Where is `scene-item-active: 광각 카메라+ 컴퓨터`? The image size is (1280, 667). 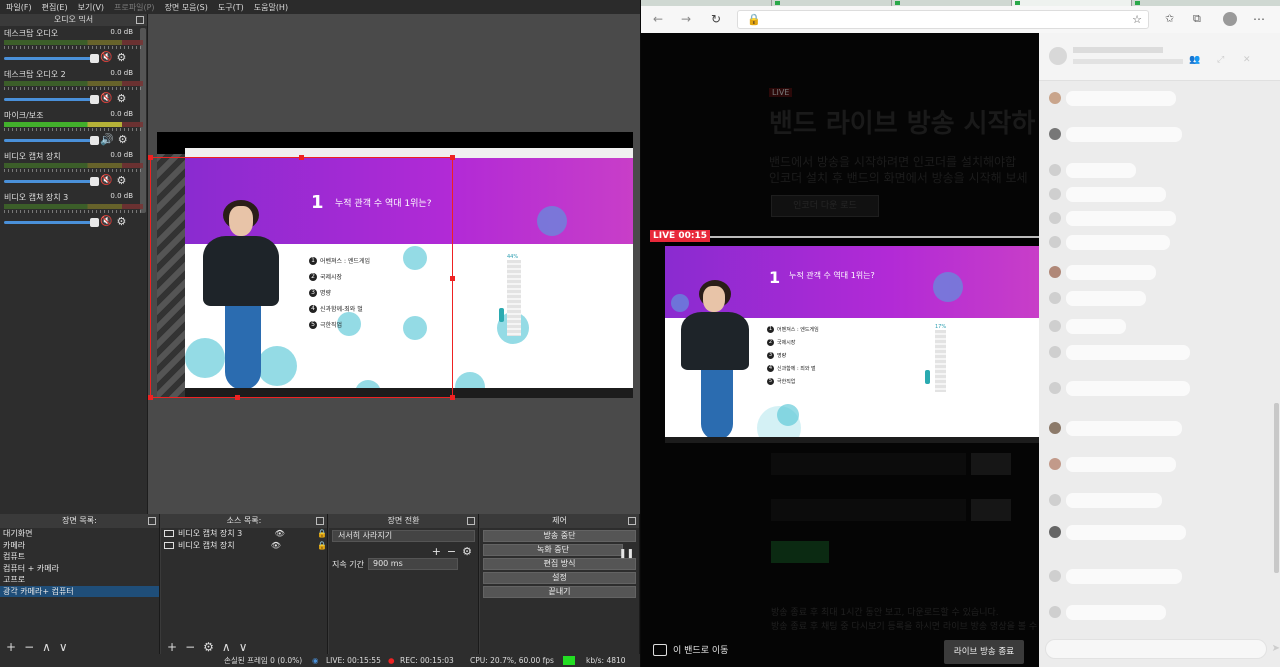 scene-item-active: 광각 카메라+ 컴퓨터 is located at coordinates (79, 591).